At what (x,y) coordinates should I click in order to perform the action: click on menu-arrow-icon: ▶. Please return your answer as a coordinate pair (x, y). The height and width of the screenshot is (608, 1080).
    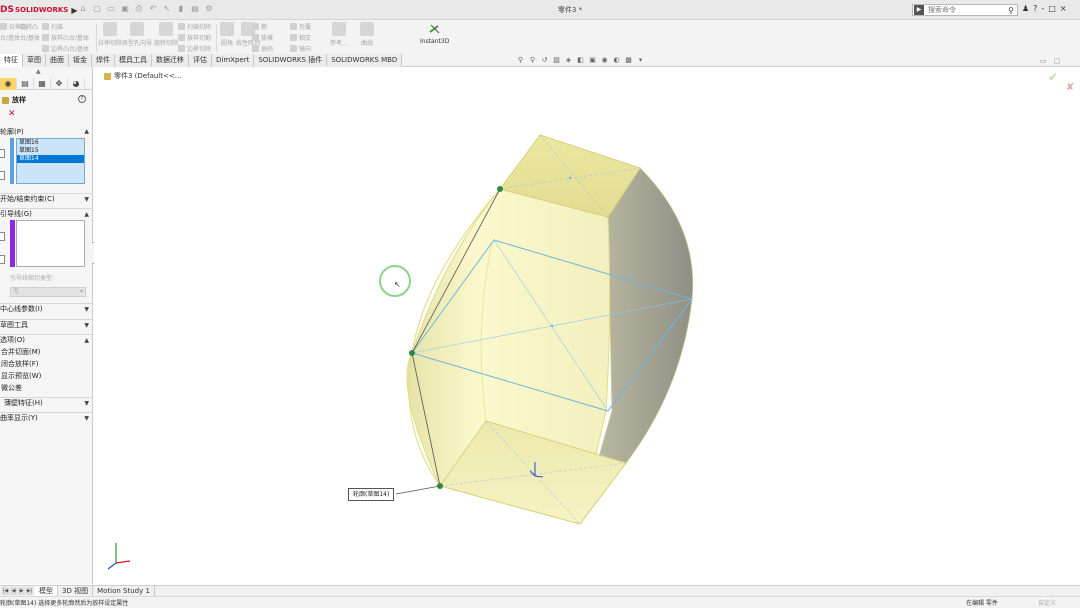
    Looking at the image, I should click on (74, 10).